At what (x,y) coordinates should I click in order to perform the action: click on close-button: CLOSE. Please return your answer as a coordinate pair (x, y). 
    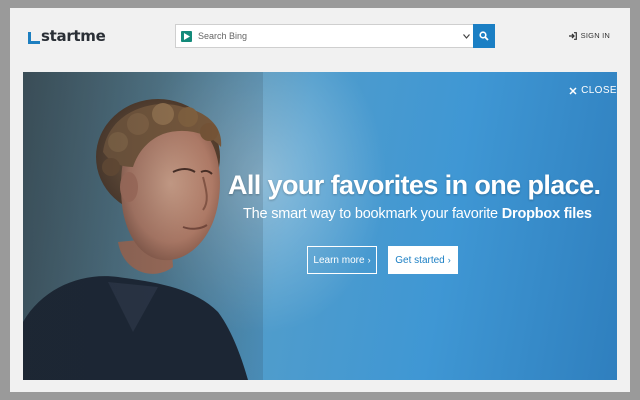
    Looking at the image, I should click on (593, 90).